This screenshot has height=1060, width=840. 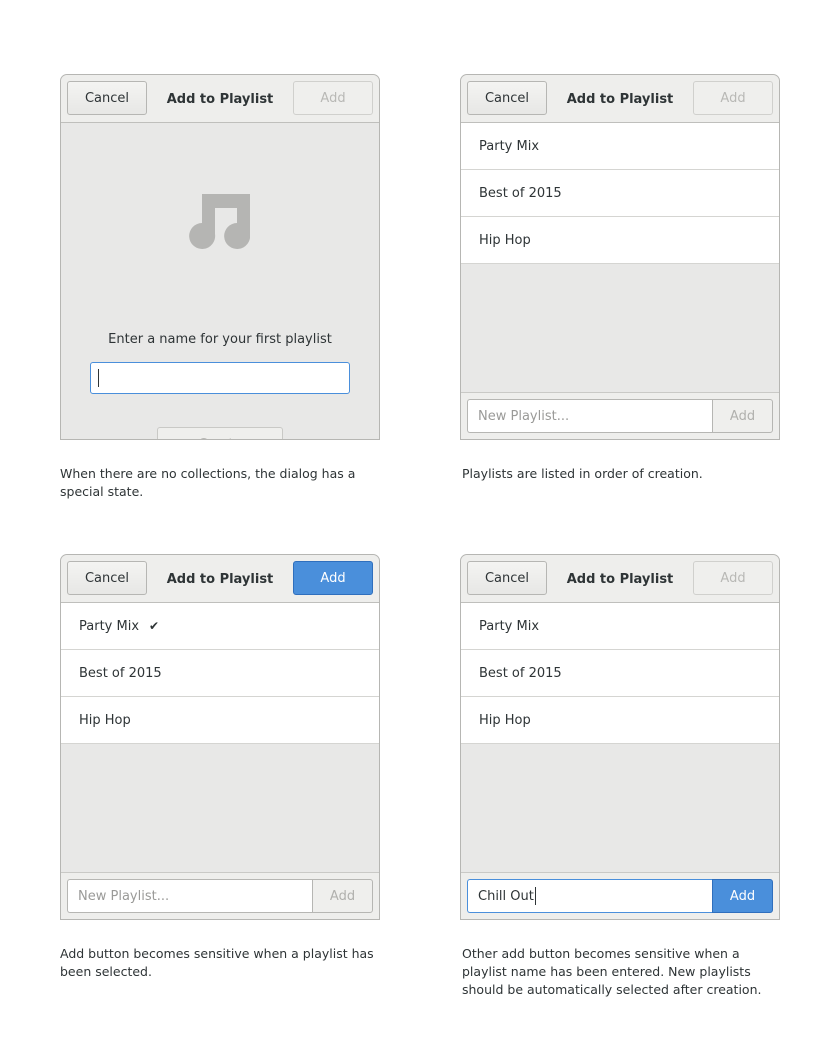 What do you see at coordinates (220, 378) in the screenshot?
I see `first-playlist-name-input` at bounding box center [220, 378].